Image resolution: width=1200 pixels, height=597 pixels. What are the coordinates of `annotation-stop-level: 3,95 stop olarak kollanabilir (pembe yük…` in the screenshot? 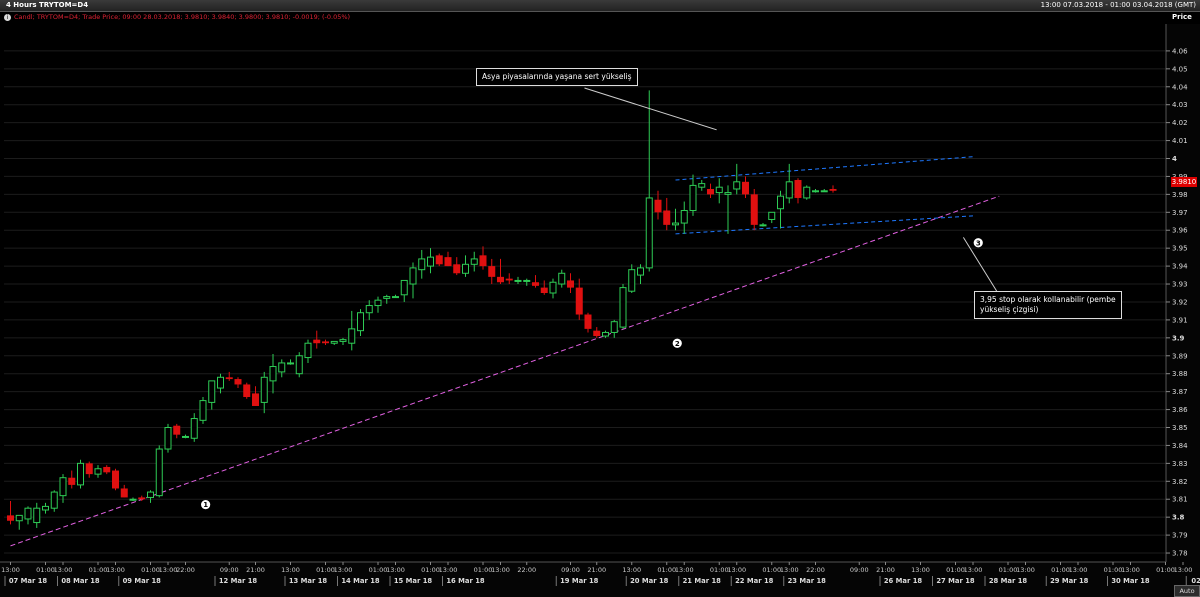 It's located at (1048, 305).